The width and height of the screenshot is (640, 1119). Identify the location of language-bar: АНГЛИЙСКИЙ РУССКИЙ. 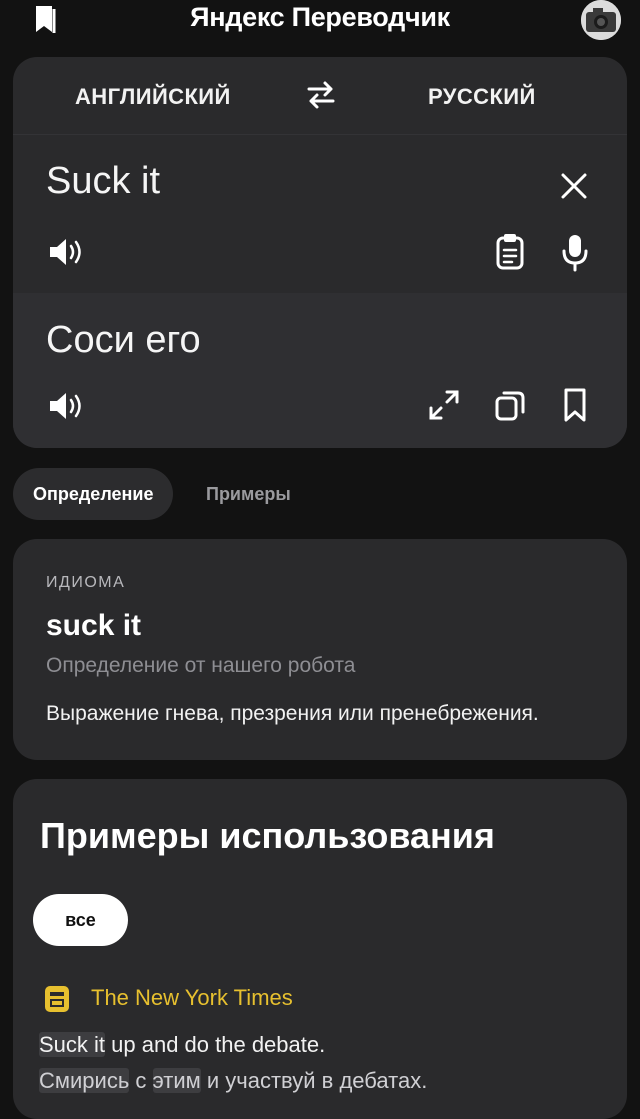
(320, 96).